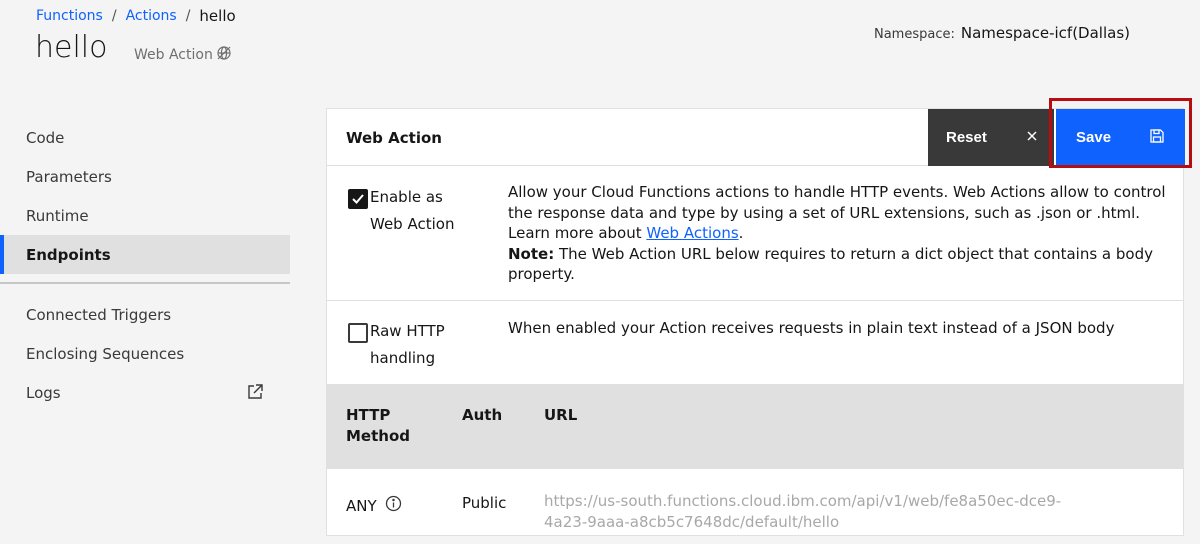 This screenshot has height=544, width=1200. Describe the element at coordinates (145, 254) in the screenshot. I see `sidebar-item-endpoints: Endpoints` at that location.